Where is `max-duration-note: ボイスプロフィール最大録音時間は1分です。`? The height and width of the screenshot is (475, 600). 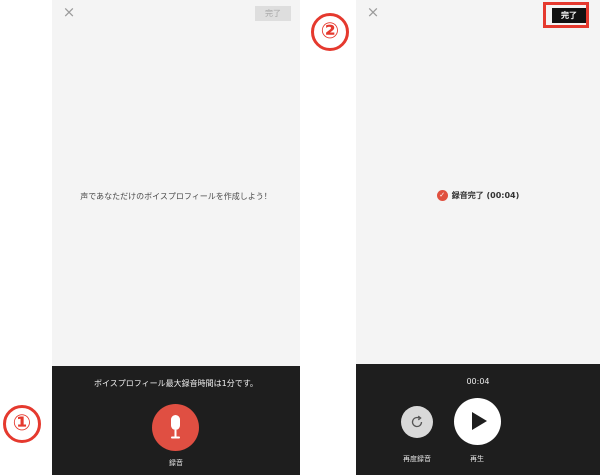
max-duration-note: ボイスプロフィール最大録音時間は1分です。 is located at coordinates (176, 383).